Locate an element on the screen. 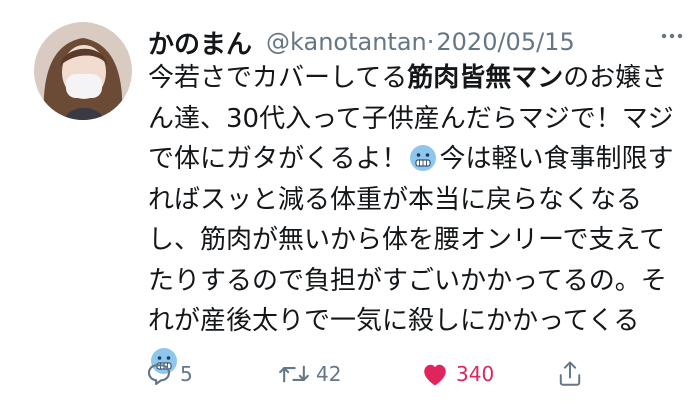  share-icon is located at coordinates (570, 373).